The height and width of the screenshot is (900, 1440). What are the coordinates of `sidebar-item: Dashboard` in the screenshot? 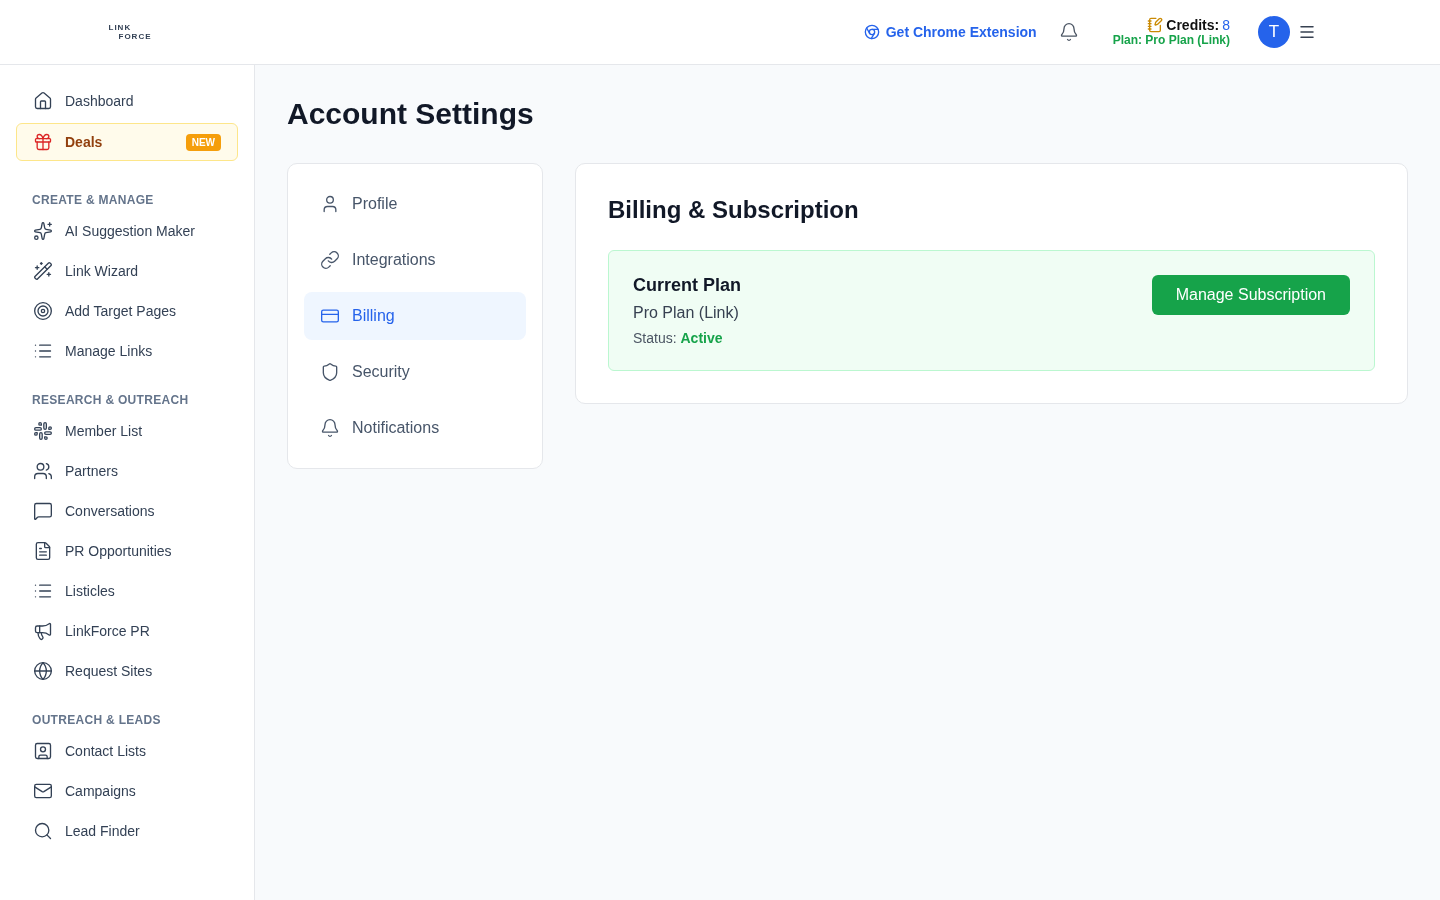 It's located at (127, 101).